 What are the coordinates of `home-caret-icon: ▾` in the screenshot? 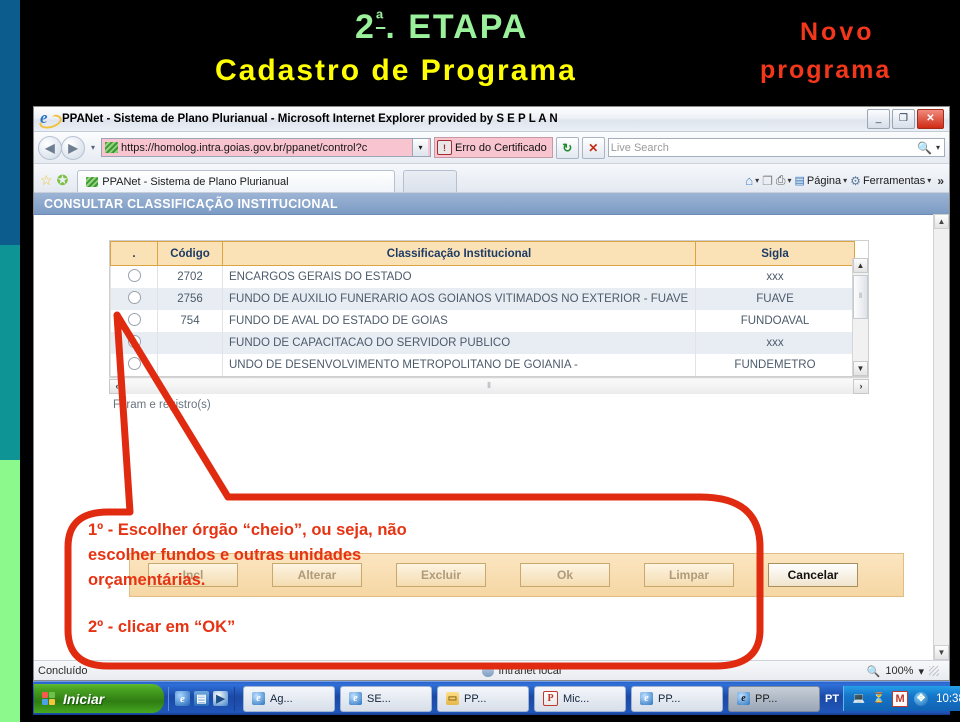 It's located at (757, 180).